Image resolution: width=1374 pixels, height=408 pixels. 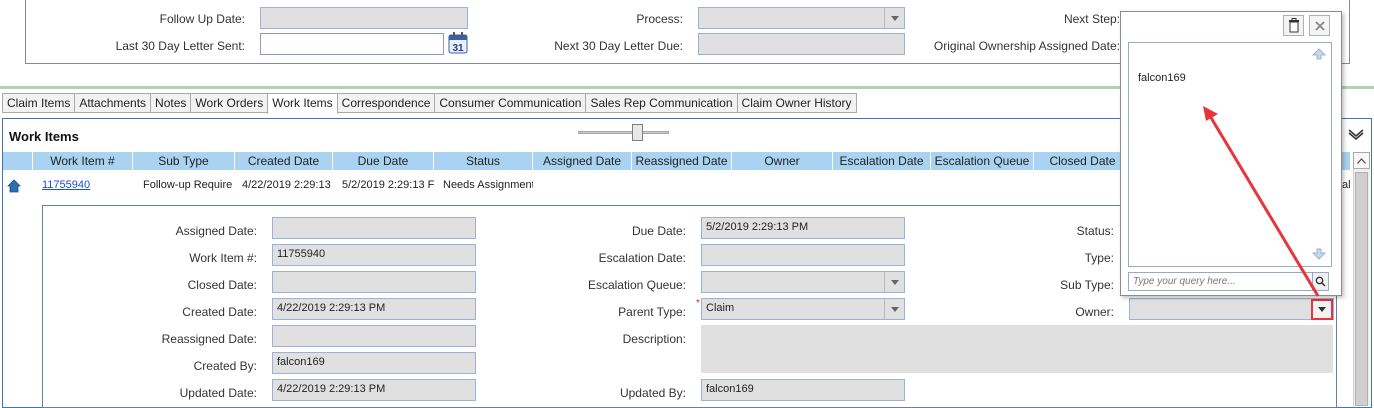 I want to click on column-header: Work Item #, so click(x=83, y=161).